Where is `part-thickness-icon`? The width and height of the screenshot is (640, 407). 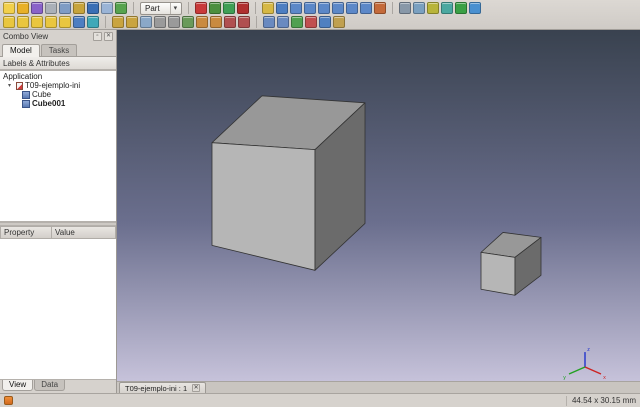 part-thickness-icon is located at coordinates (283, 22).